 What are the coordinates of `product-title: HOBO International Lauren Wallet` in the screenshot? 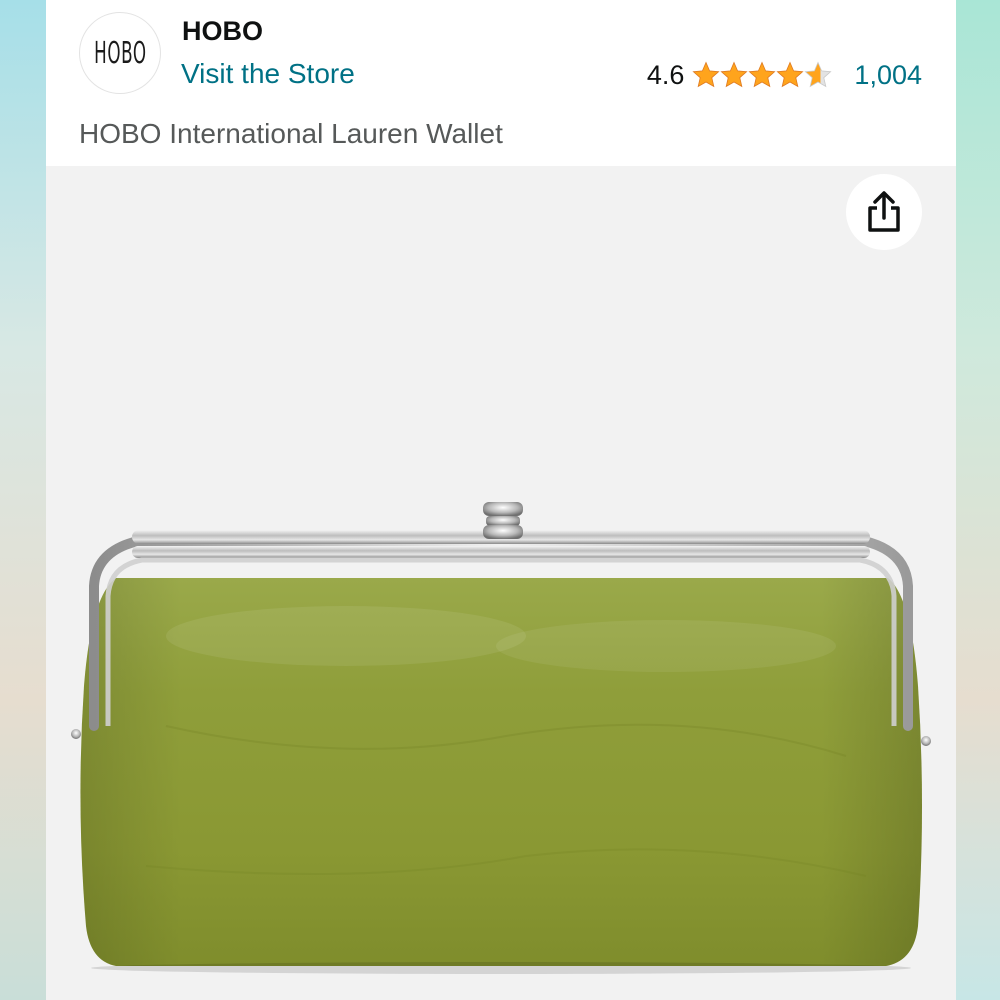 It's located at (291, 133).